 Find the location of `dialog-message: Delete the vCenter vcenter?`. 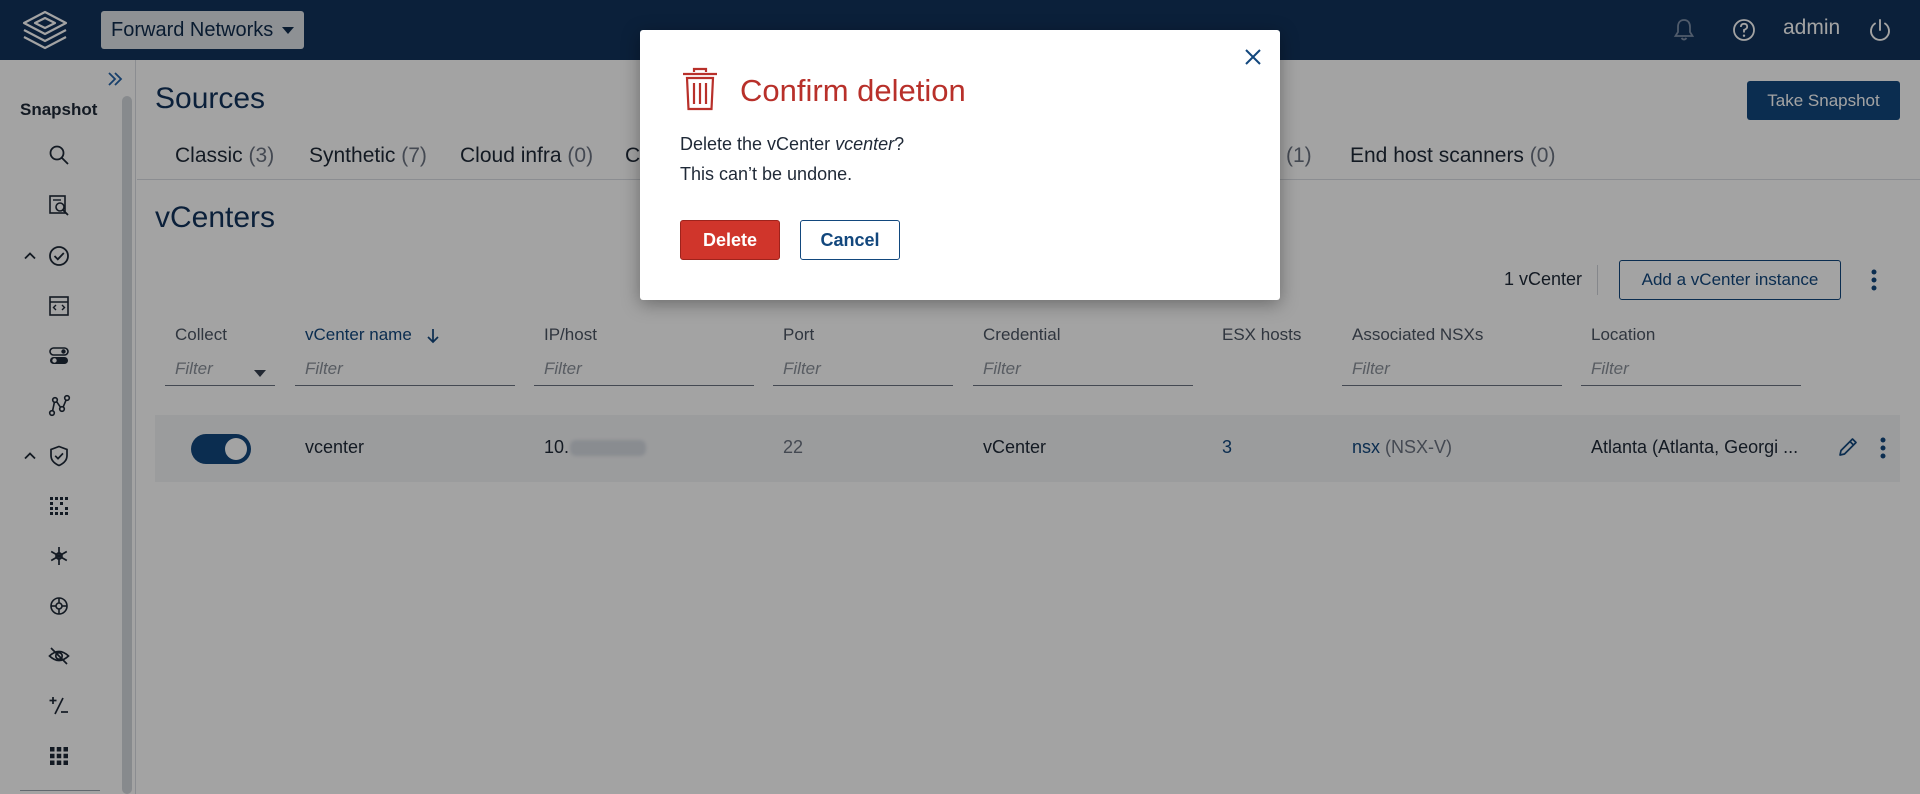

dialog-message: Delete the vCenter vcenter? is located at coordinates (792, 144).